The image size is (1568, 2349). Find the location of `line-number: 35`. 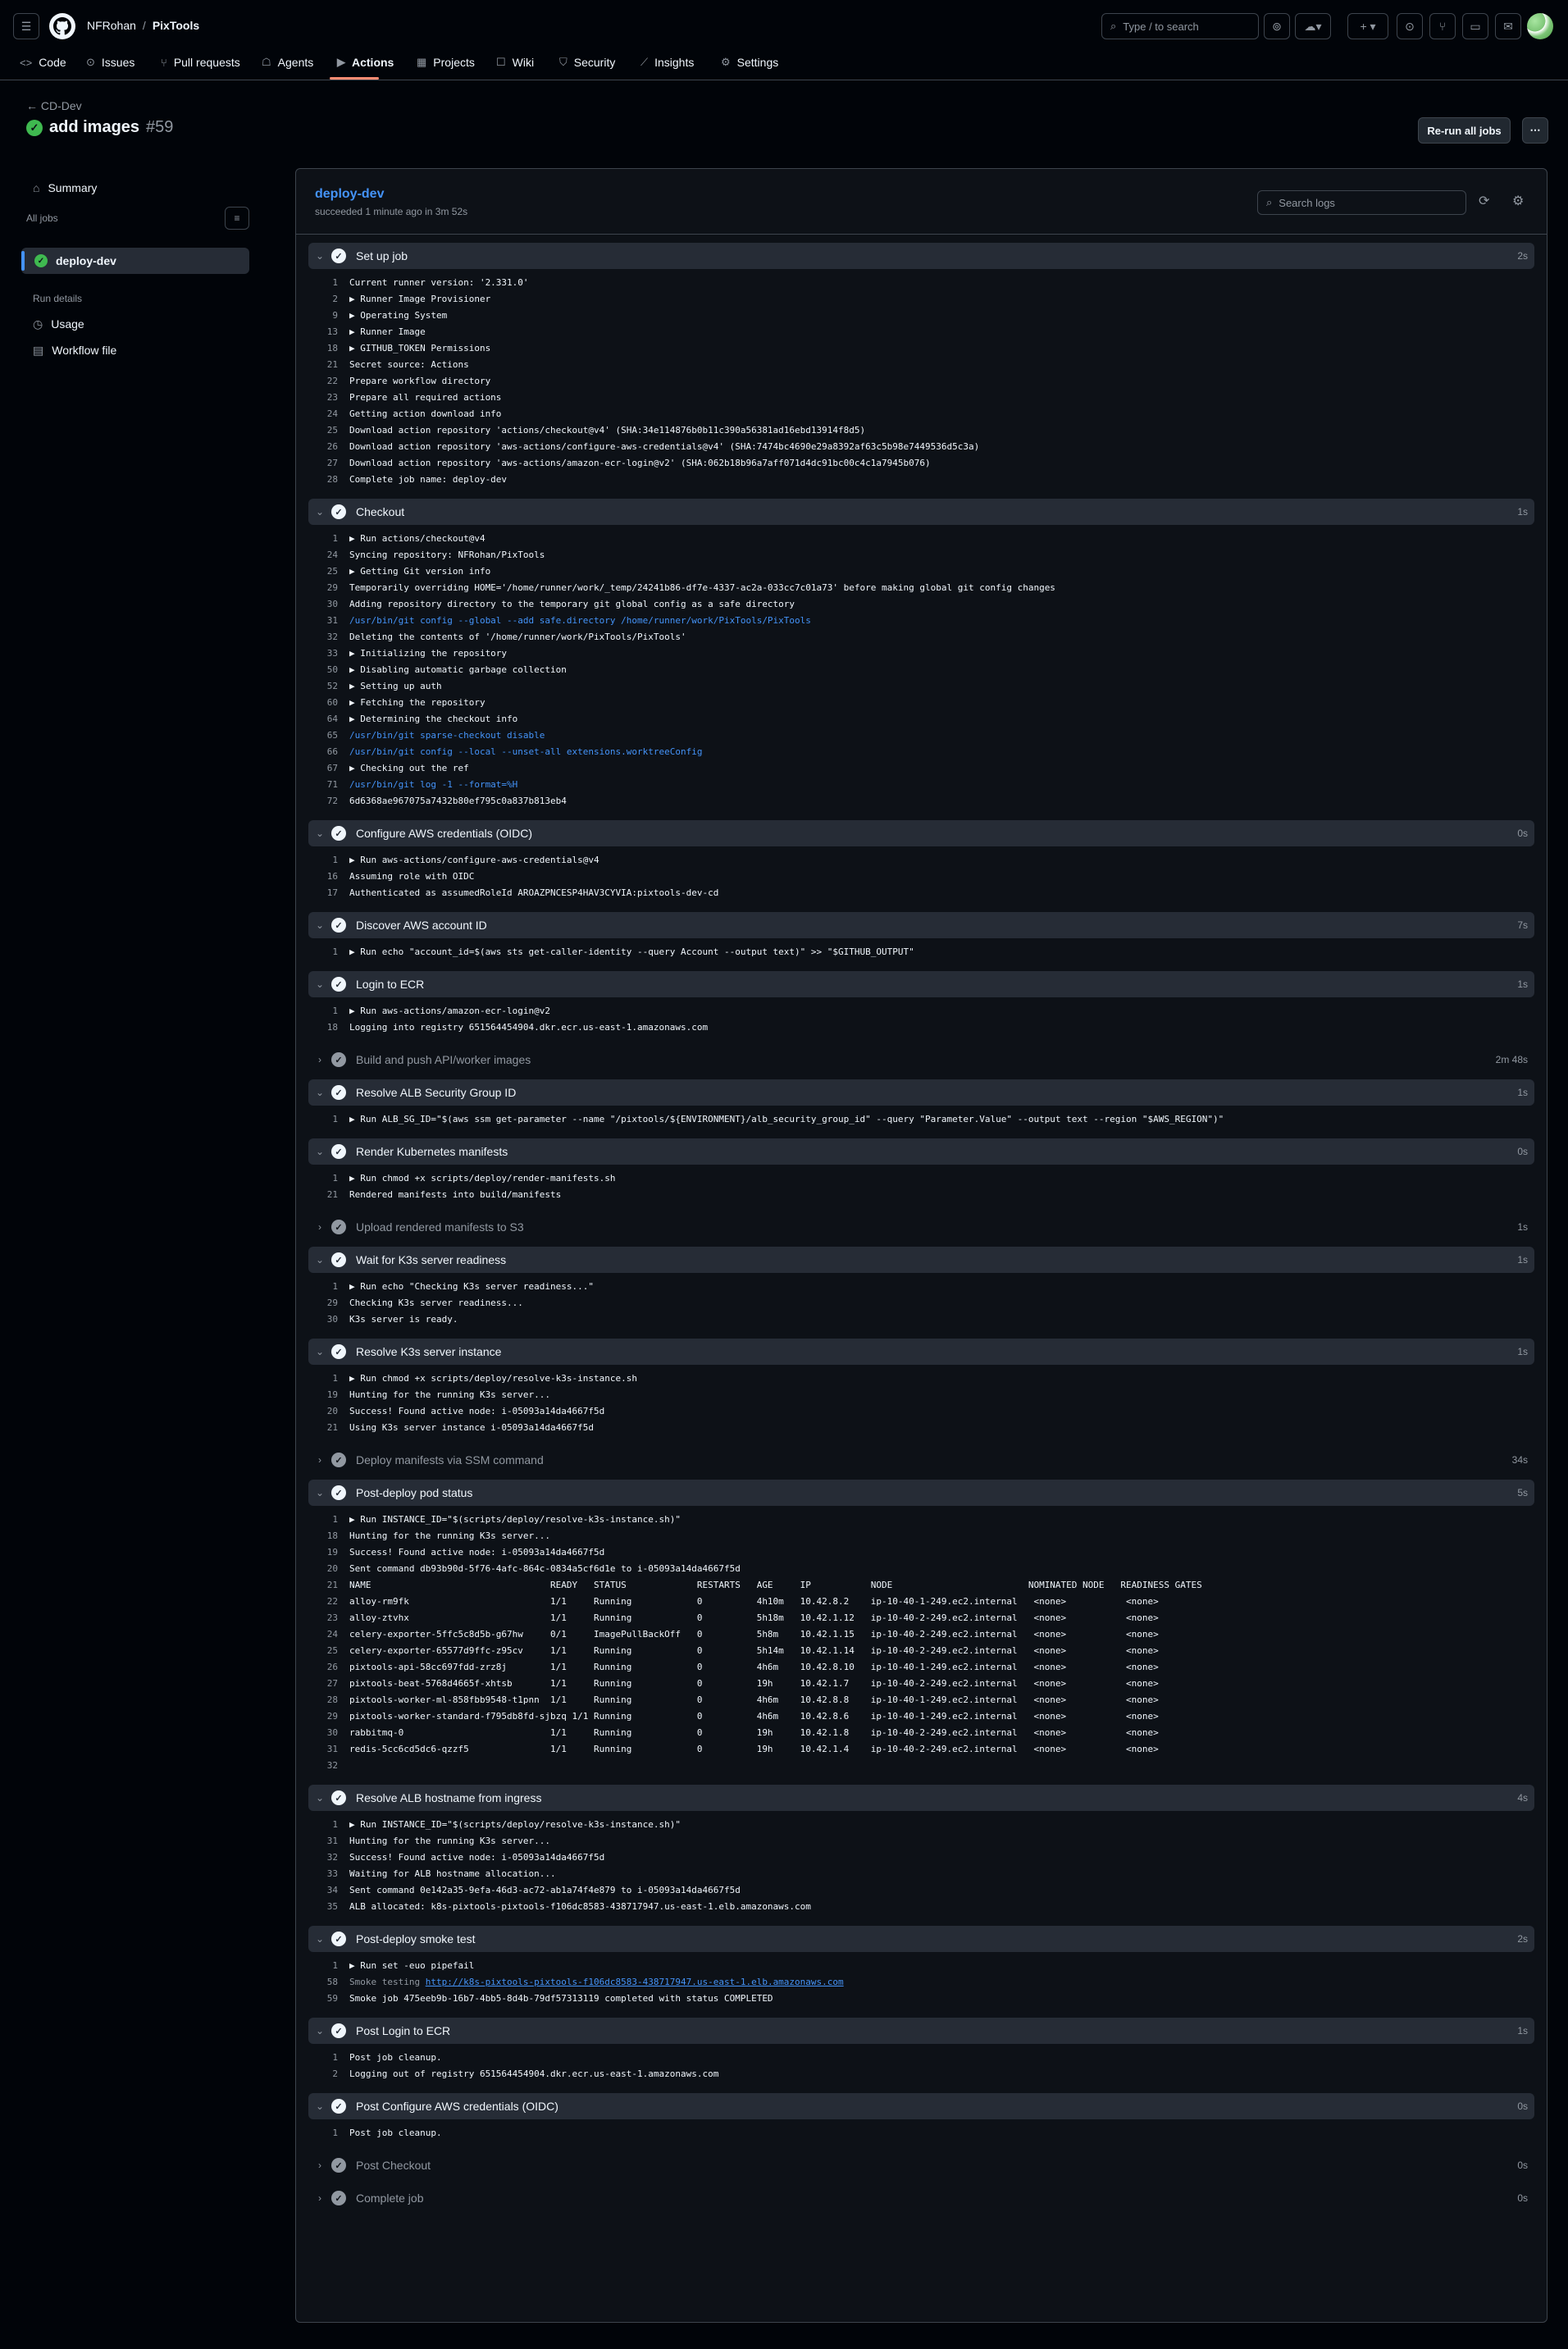

line-number: 35 is located at coordinates (328, 1906).